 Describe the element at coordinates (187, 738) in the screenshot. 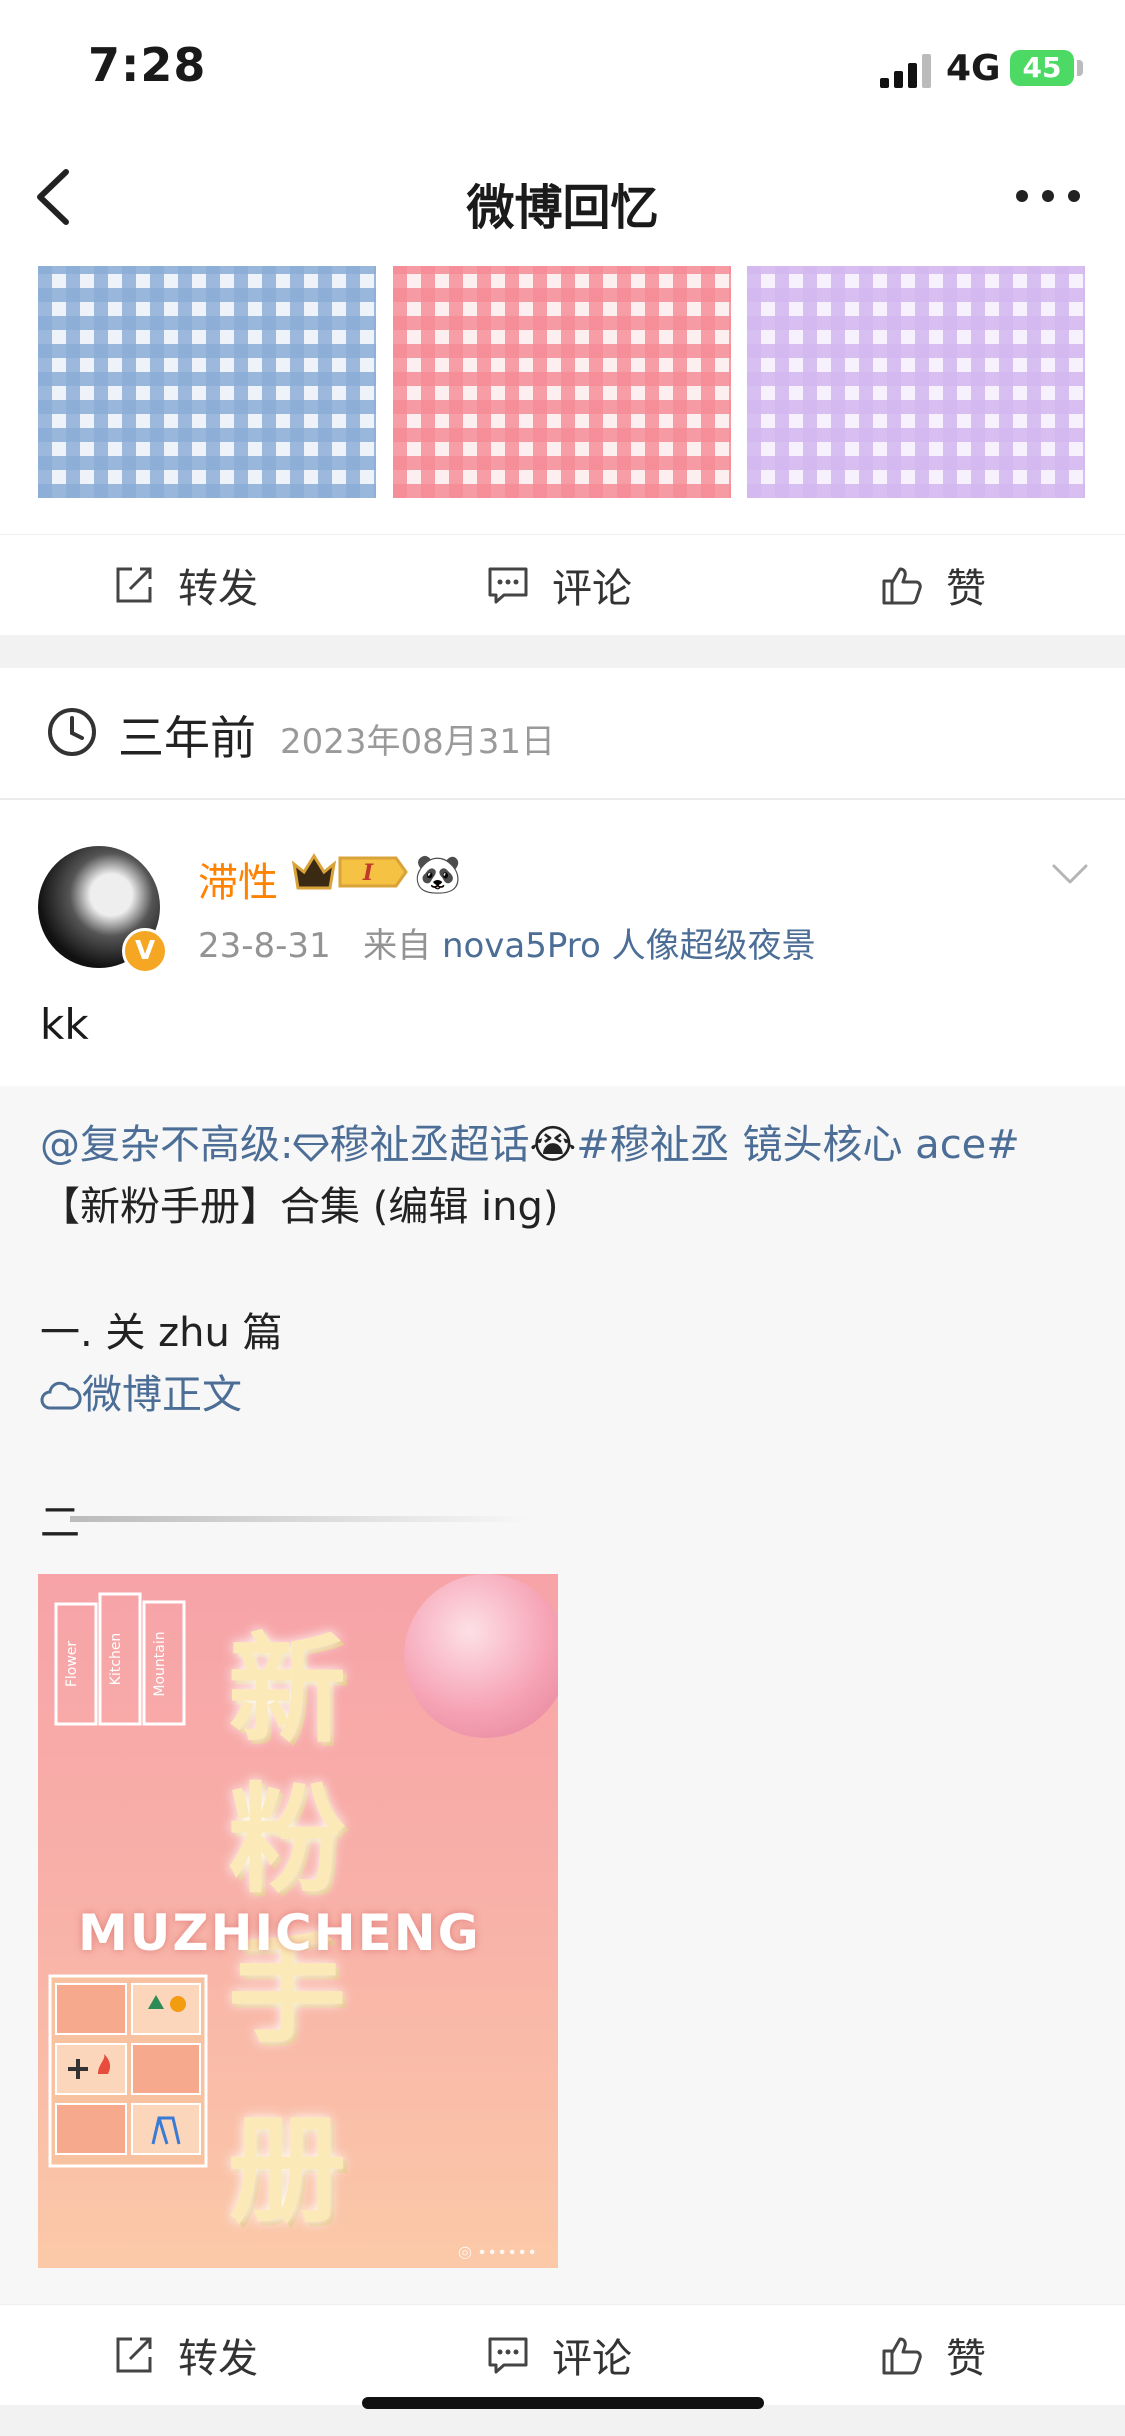

I see `memory-time-ago: 三年前` at that location.